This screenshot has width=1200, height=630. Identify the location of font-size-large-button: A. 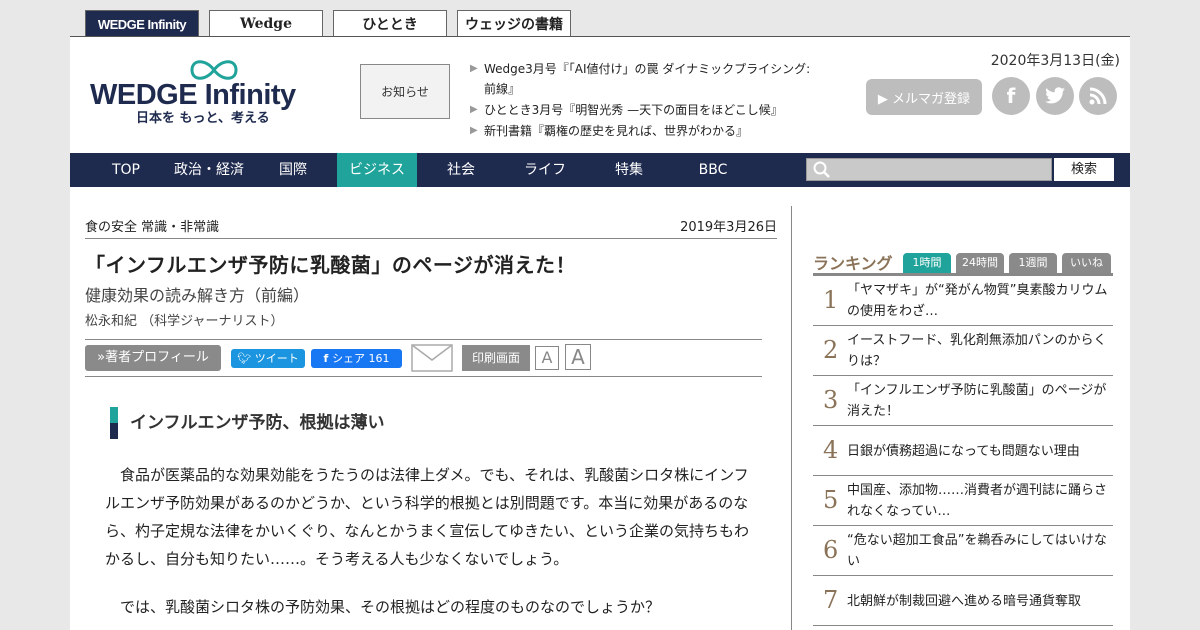
(578, 357).